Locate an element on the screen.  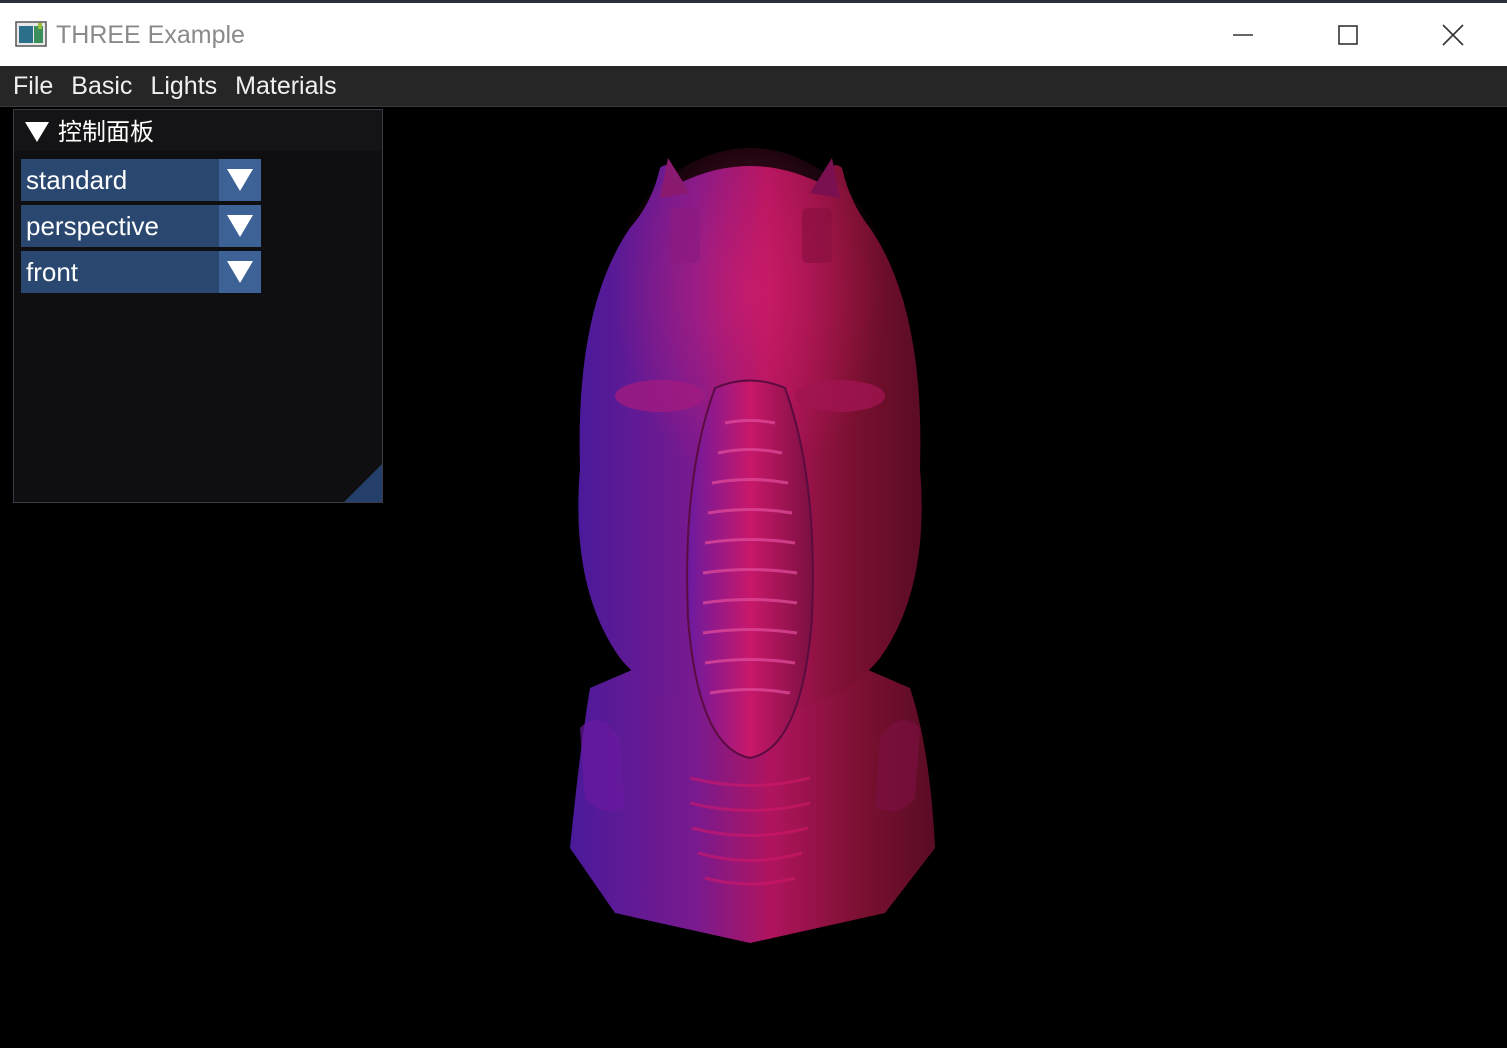
minimize-button is located at coordinates (1243, 35).